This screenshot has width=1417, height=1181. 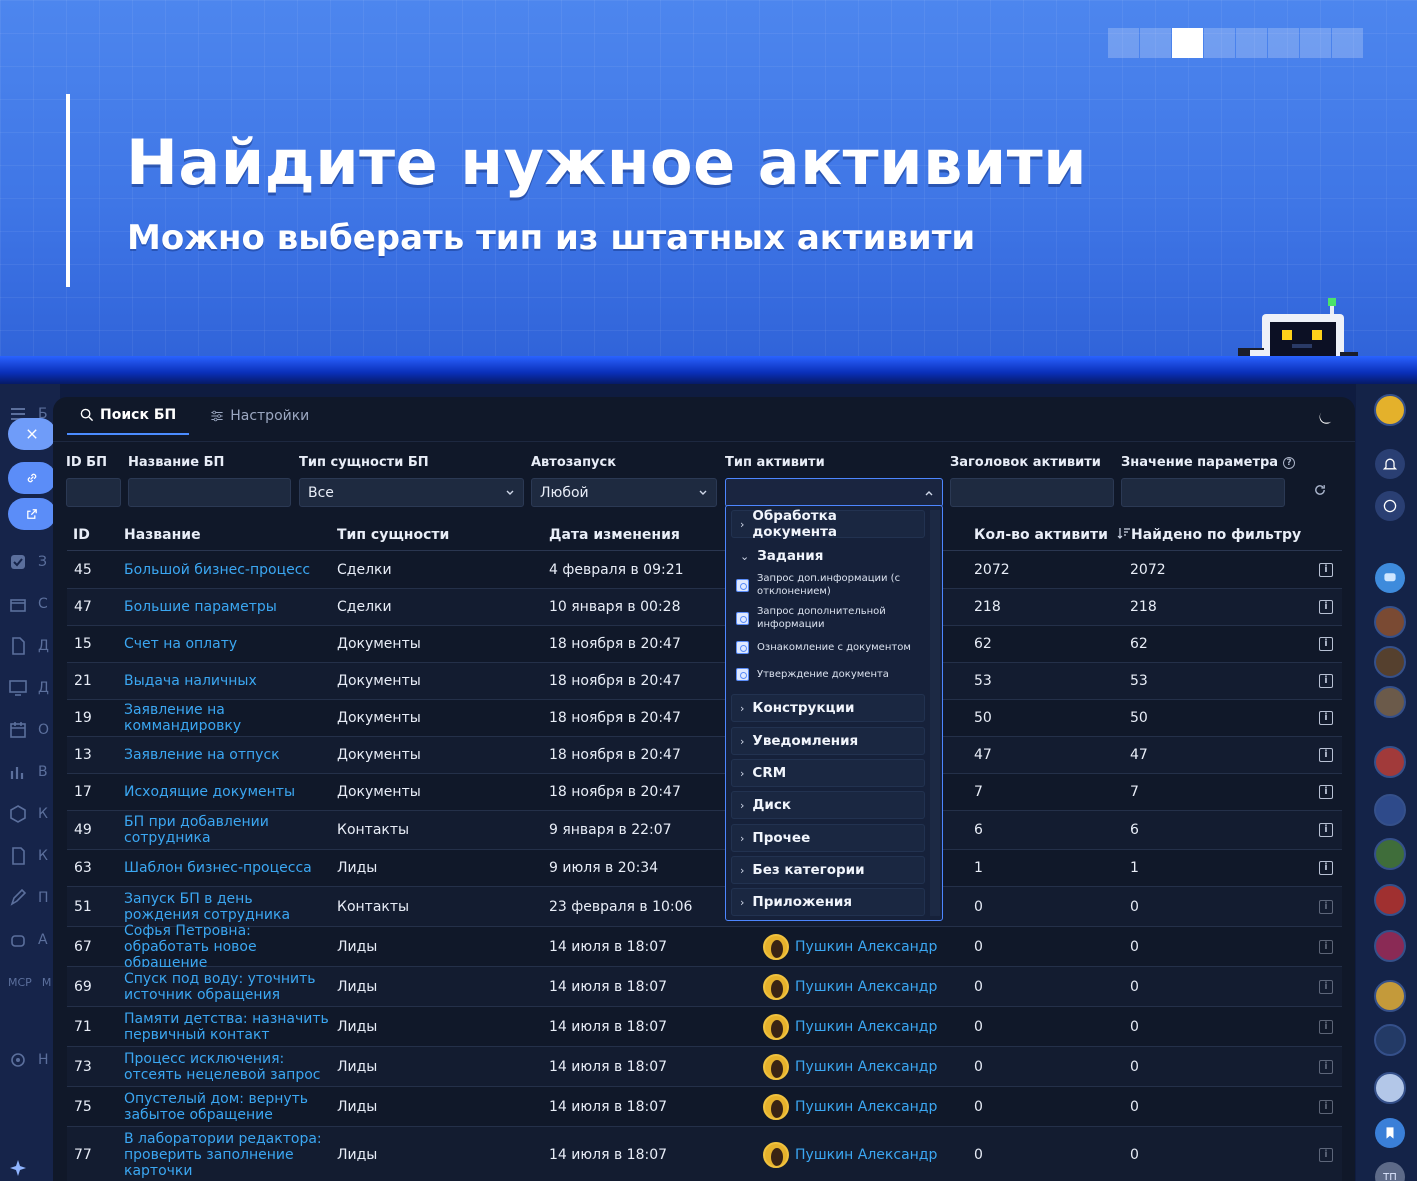 What do you see at coordinates (1032, 492) in the screenshot?
I see `activity-title-input` at bounding box center [1032, 492].